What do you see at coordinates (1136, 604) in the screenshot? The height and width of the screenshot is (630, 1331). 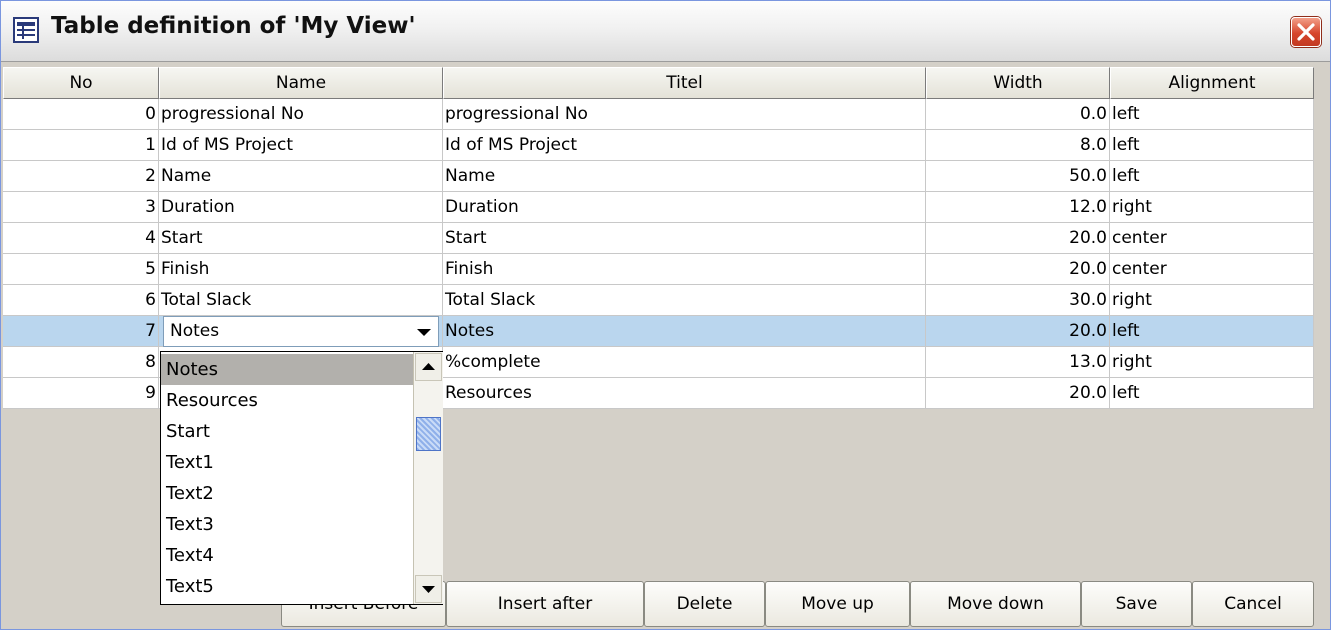 I see `save-button: Save` at bounding box center [1136, 604].